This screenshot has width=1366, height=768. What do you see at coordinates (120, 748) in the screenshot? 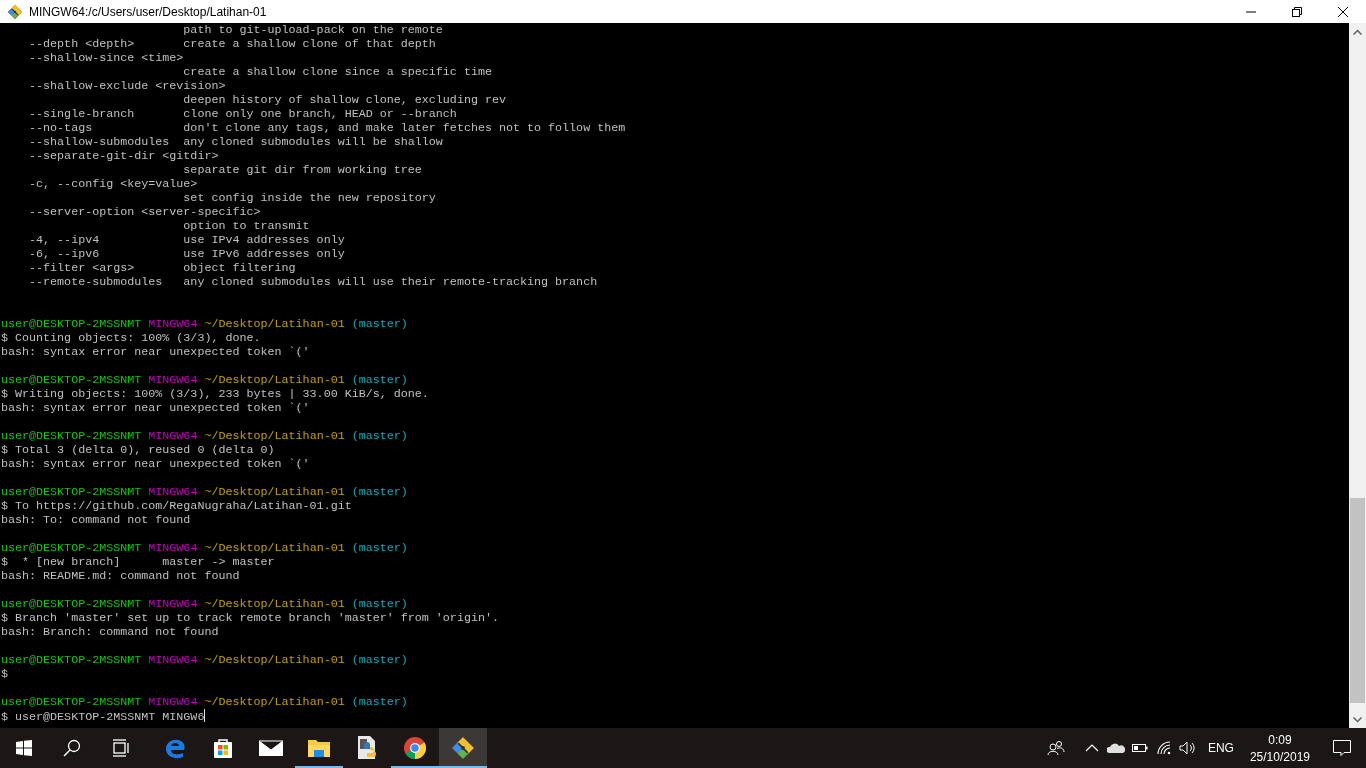
I see `task-view-icon` at bounding box center [120, 748].